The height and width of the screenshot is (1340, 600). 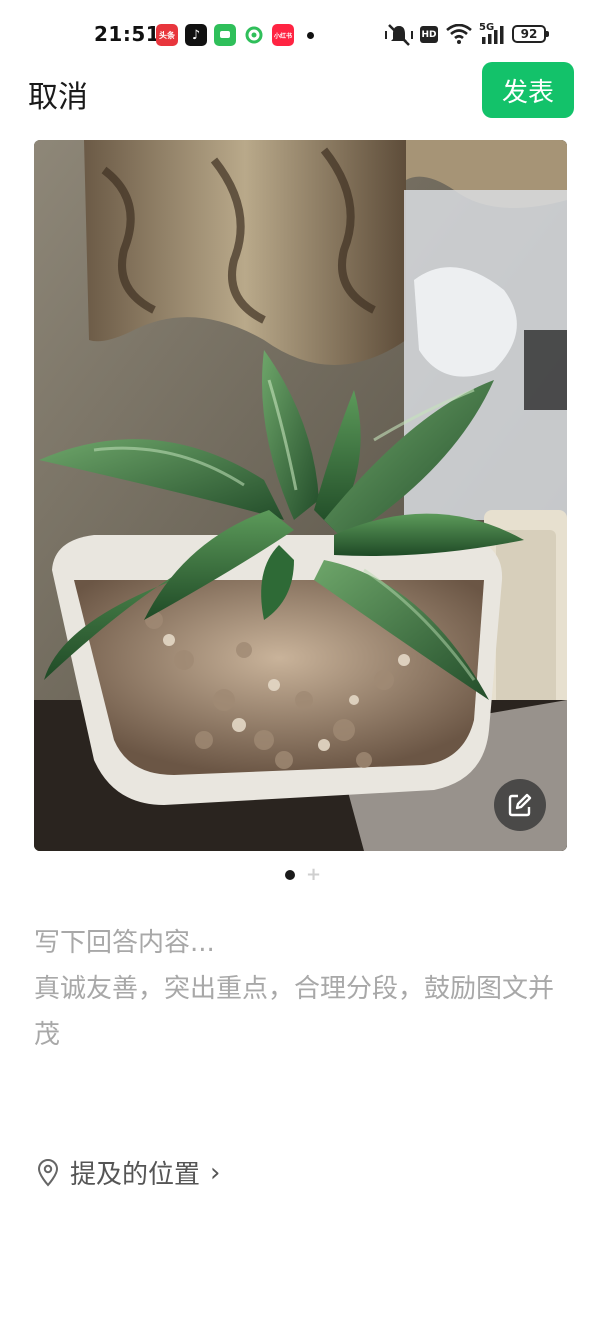 What do you see at coordinates (294, 1012) in the screenshot?
I see `answer-input-hint: 真诚友善，突出重点，合理分段，鼓励图文并茂` at bounding box center [294, 1012].